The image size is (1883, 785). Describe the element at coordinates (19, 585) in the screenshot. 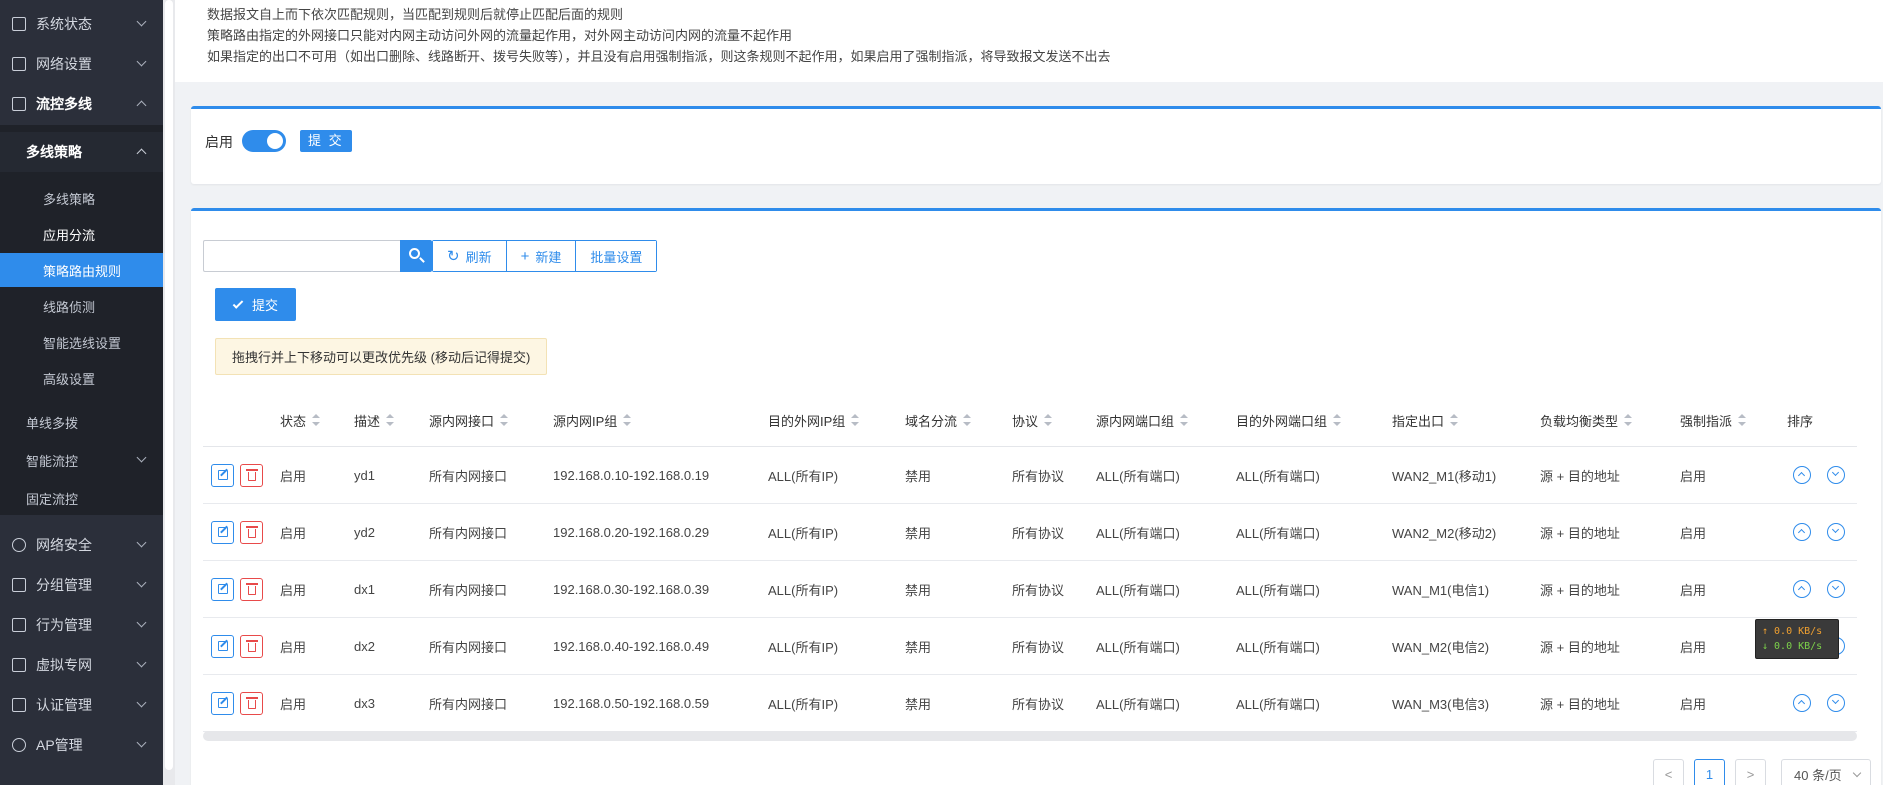

I see `list-icon` at that location.